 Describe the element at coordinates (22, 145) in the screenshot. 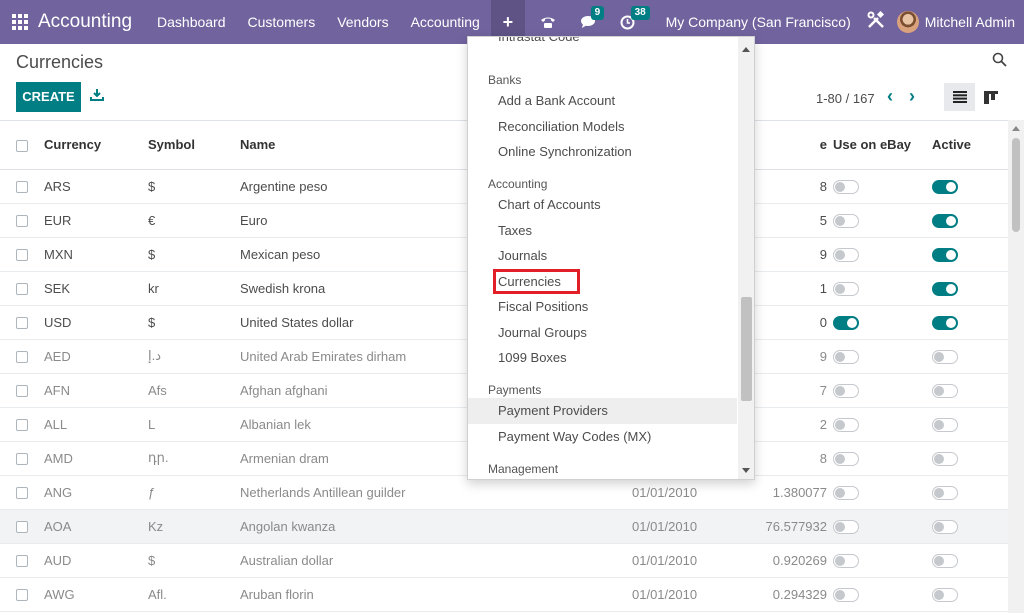

I see `select-all-checkbox` at that location.